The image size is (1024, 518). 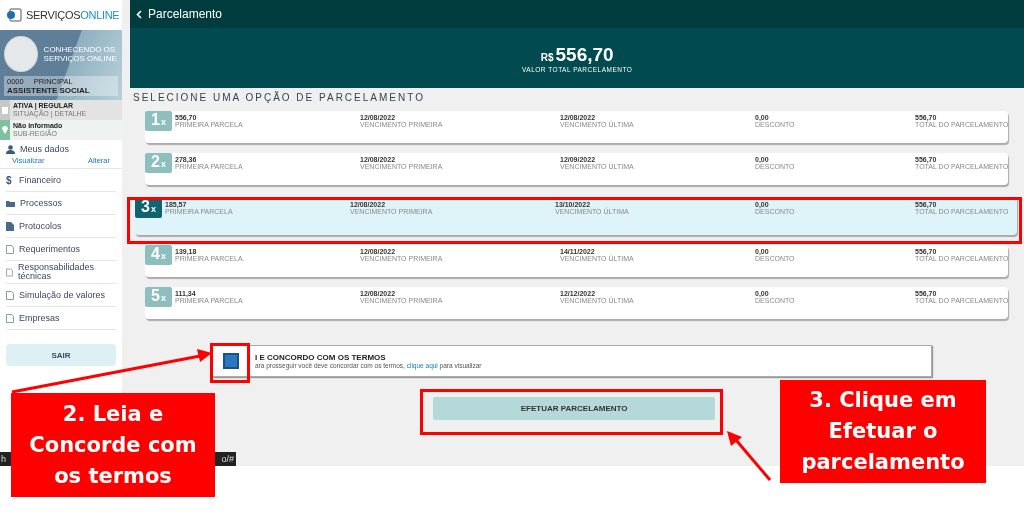 What do you see at coordinates (113, 445) in the screenshot?
I see `annotation-callout: 2. Leia e Concorde com os termos` at bounding box center [113, 445].